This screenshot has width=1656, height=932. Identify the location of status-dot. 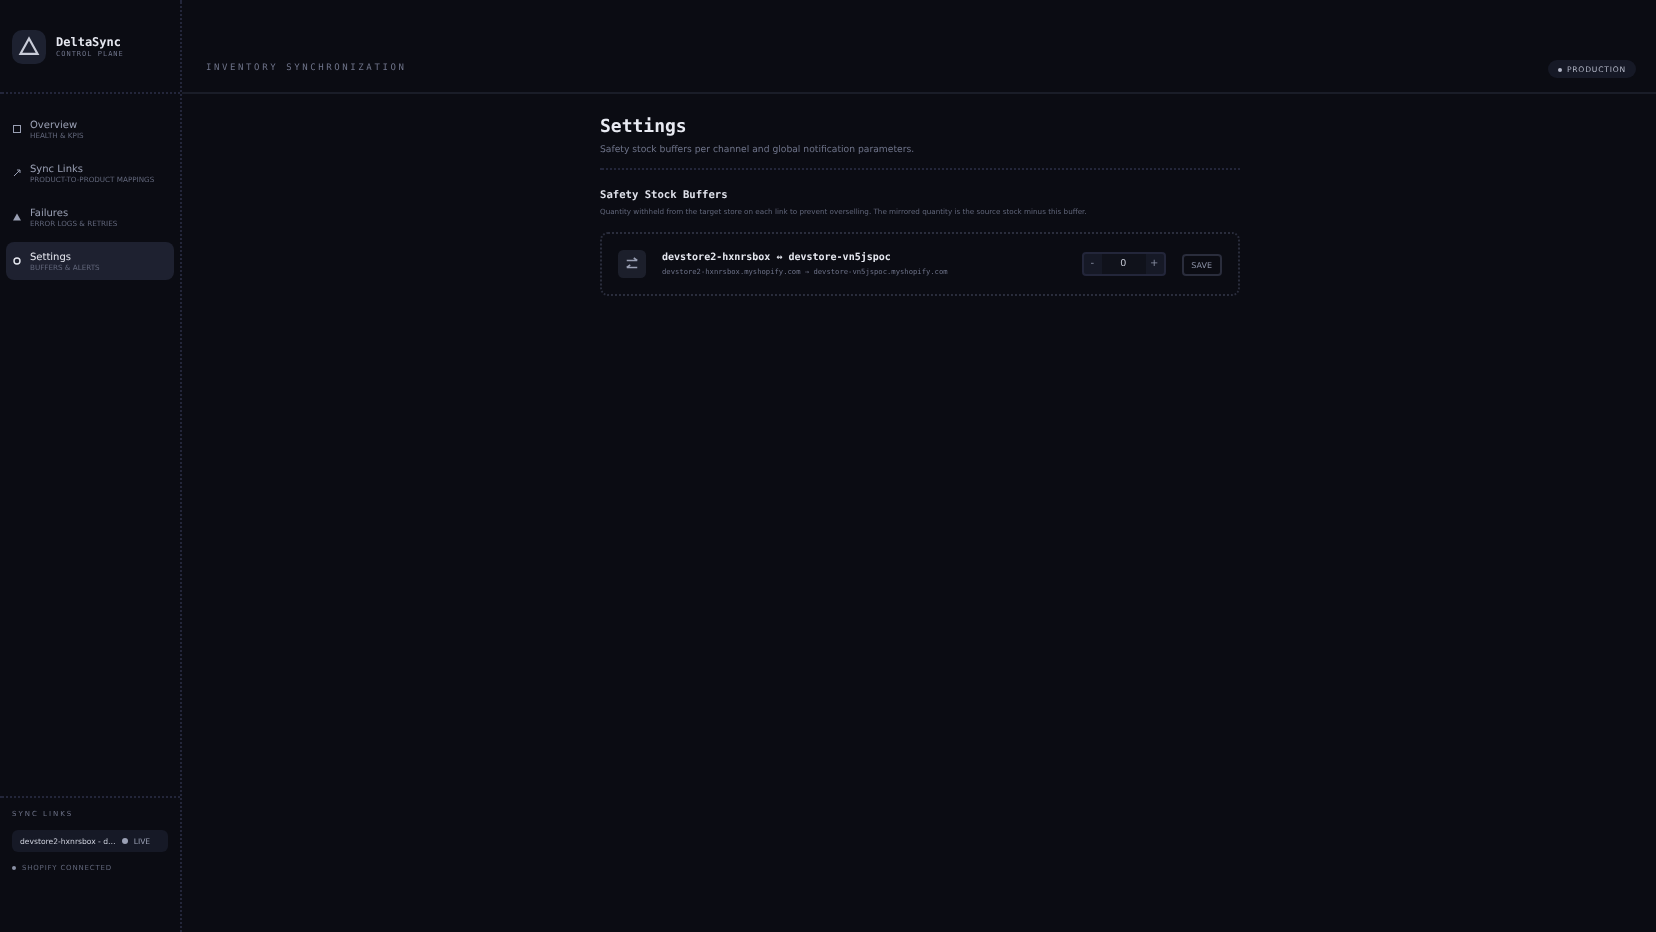
(124, 841).